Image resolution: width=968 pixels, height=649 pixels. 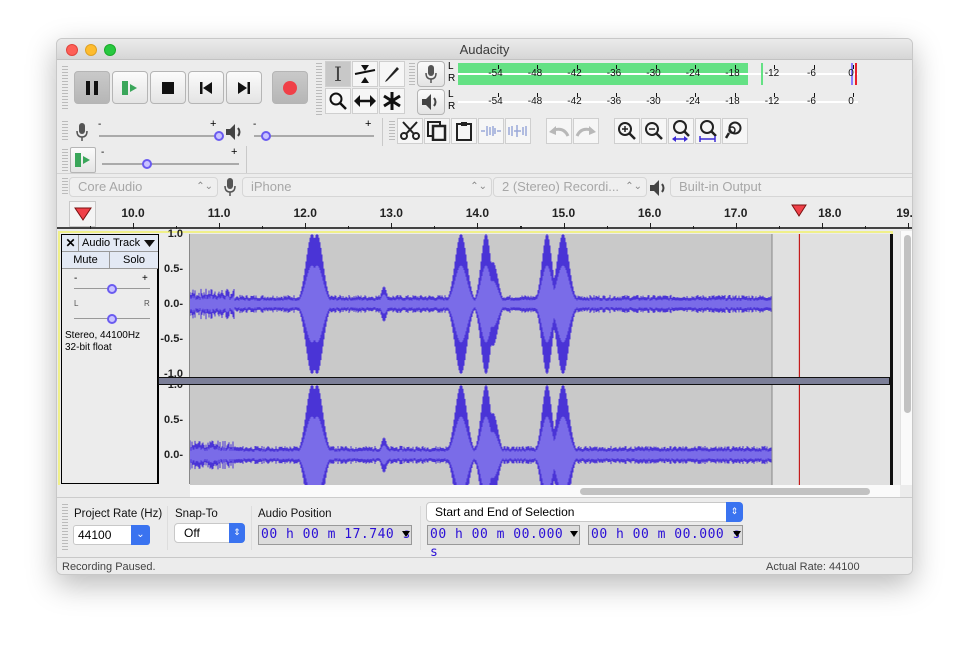 I want to click on playback-device-select: Built-in Output, so click(x=791, y=187).